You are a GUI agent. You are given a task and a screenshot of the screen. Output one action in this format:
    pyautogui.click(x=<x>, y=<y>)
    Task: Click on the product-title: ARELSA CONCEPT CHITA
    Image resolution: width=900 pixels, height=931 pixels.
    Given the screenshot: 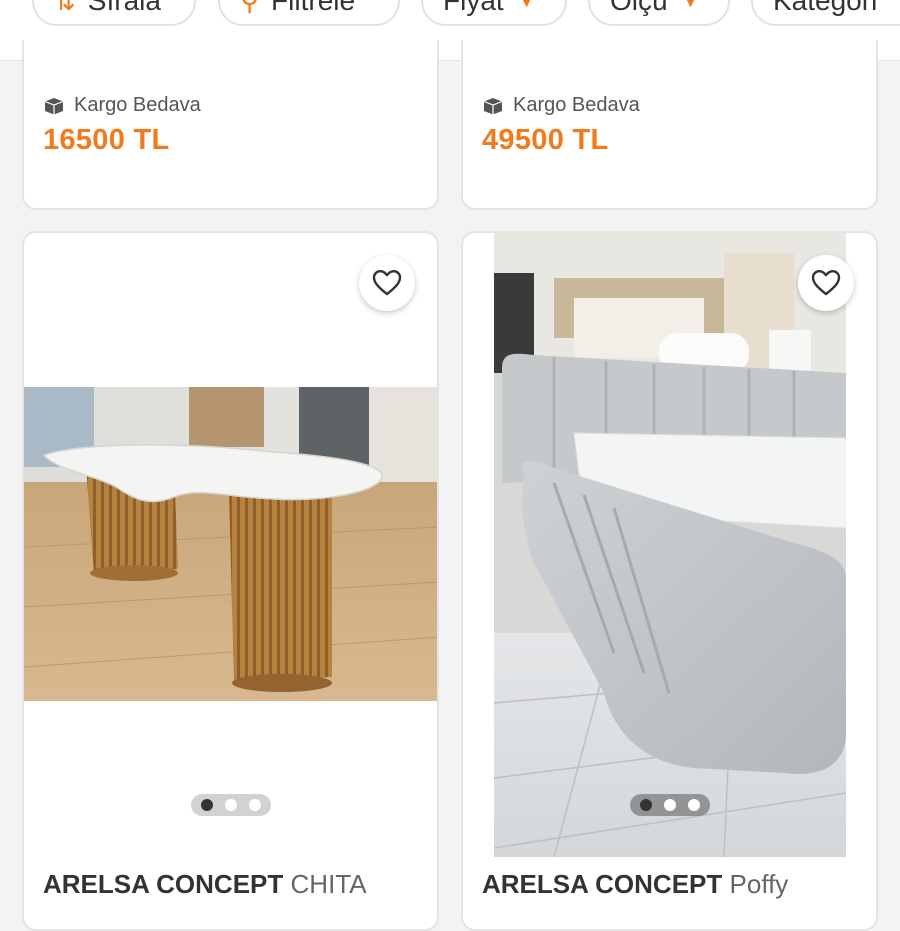 What is the action you would take?
    pyautogui.click(x=205, y=884)
    